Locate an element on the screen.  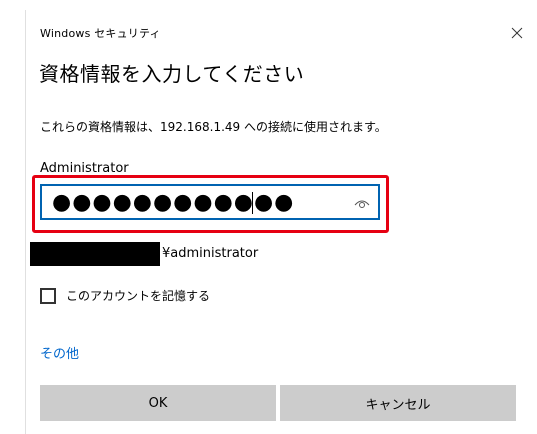
window-title: Windows セキュリティ is located at coordinates (100, 33).